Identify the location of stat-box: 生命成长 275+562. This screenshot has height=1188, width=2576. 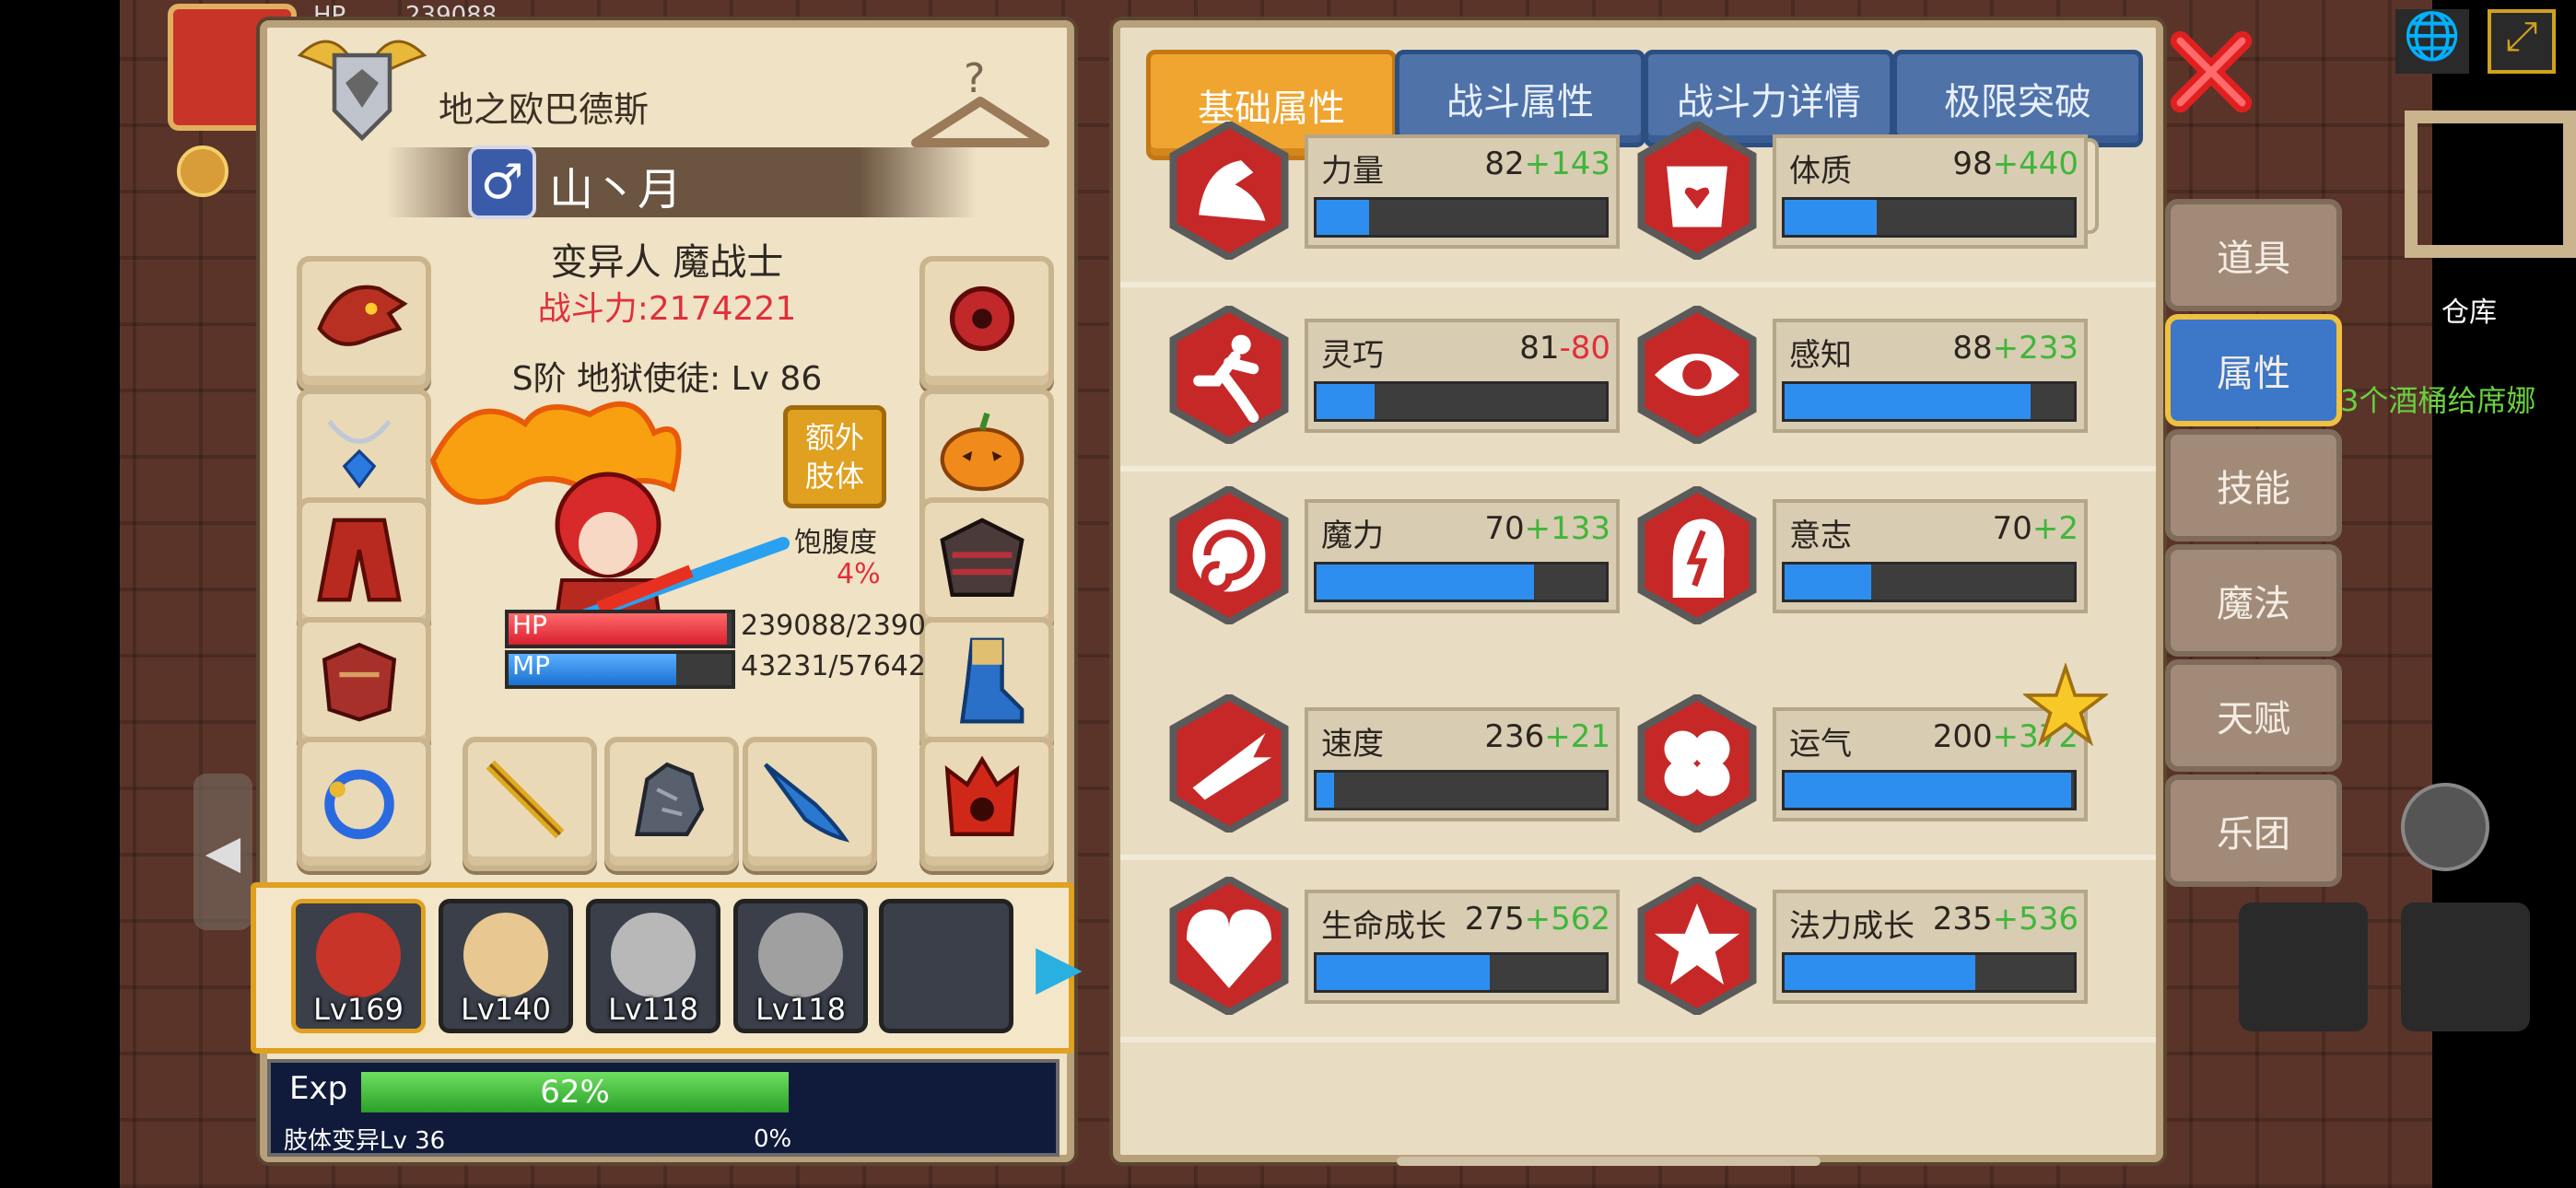
(1462, 947).